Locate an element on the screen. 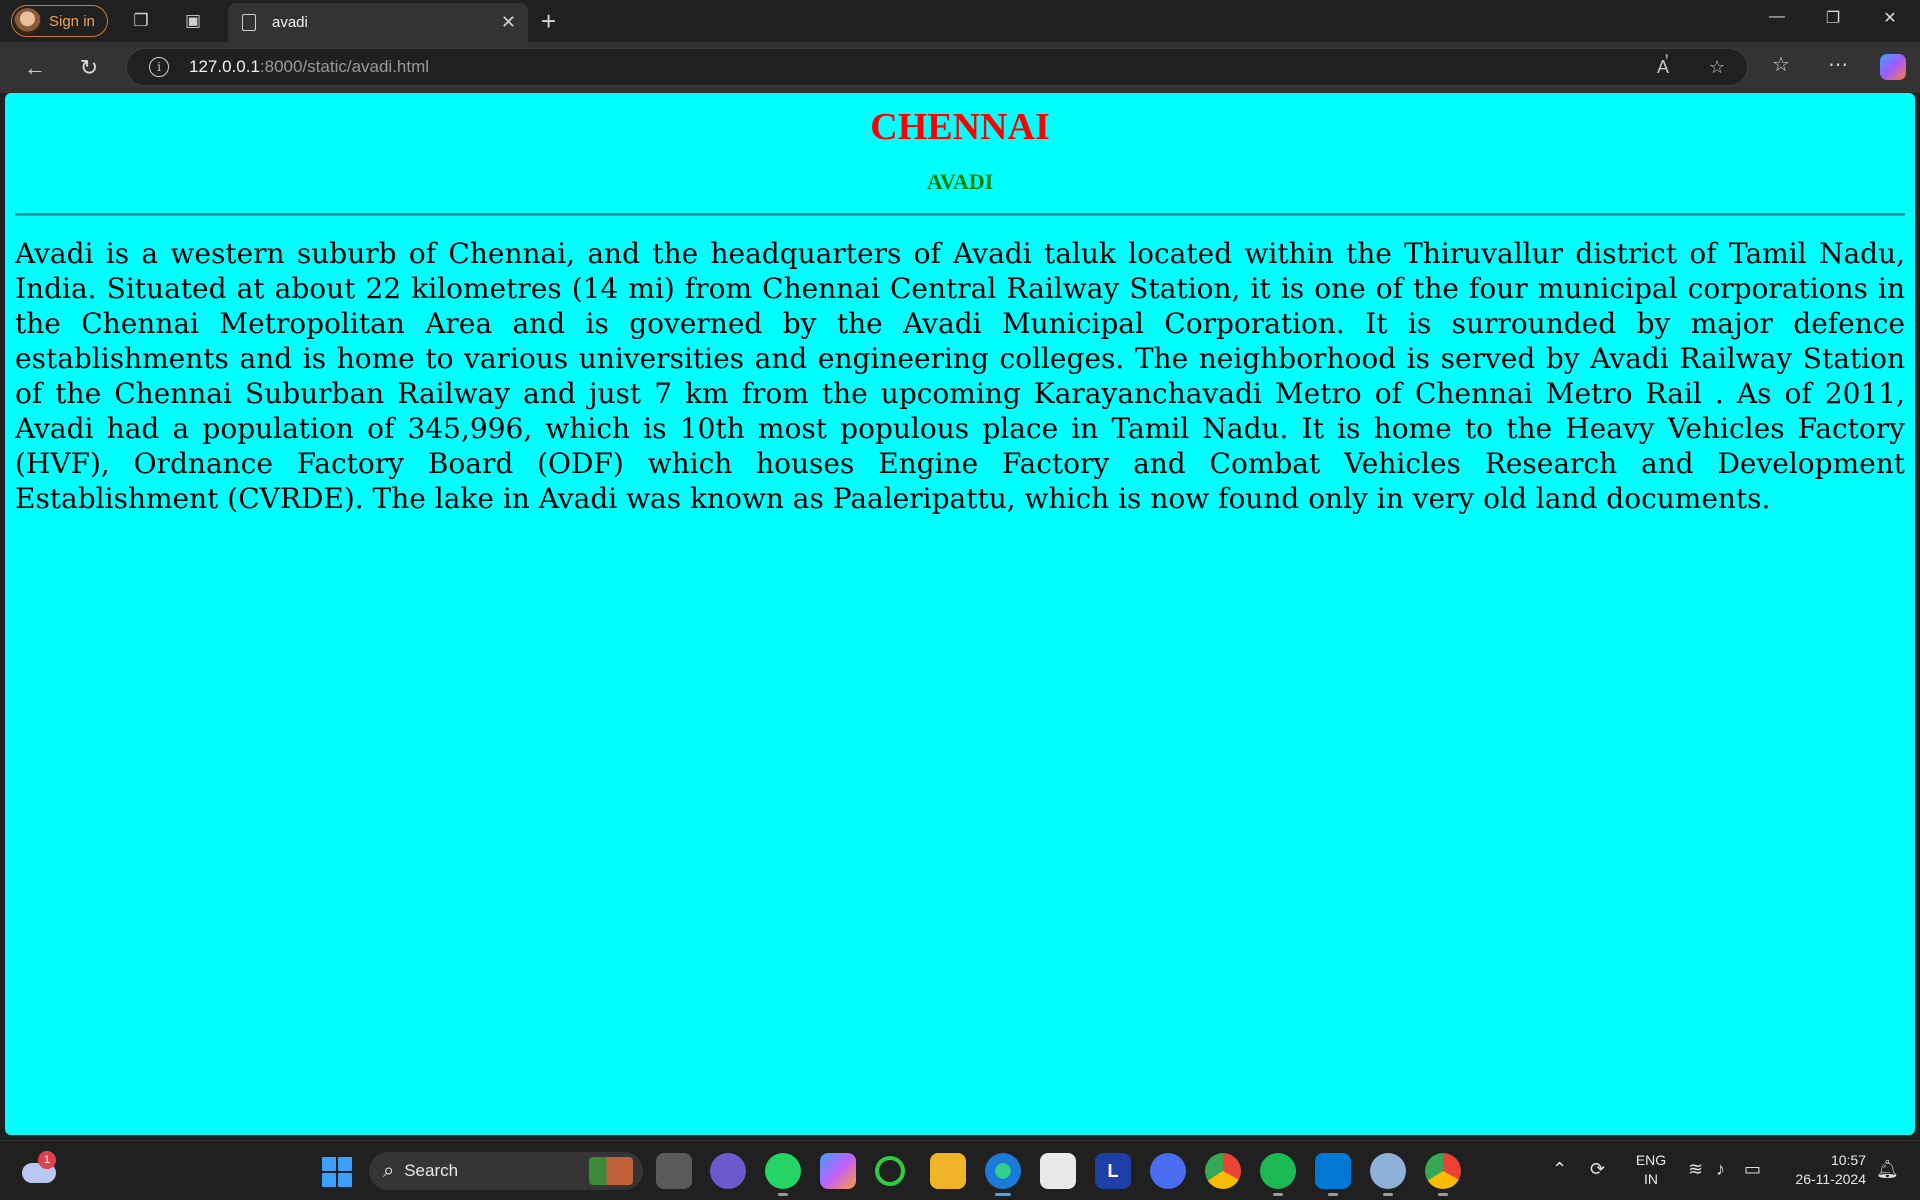 The image size is (1920, 1200). weather-widget: 1 is located at coordinates (40, 1167).